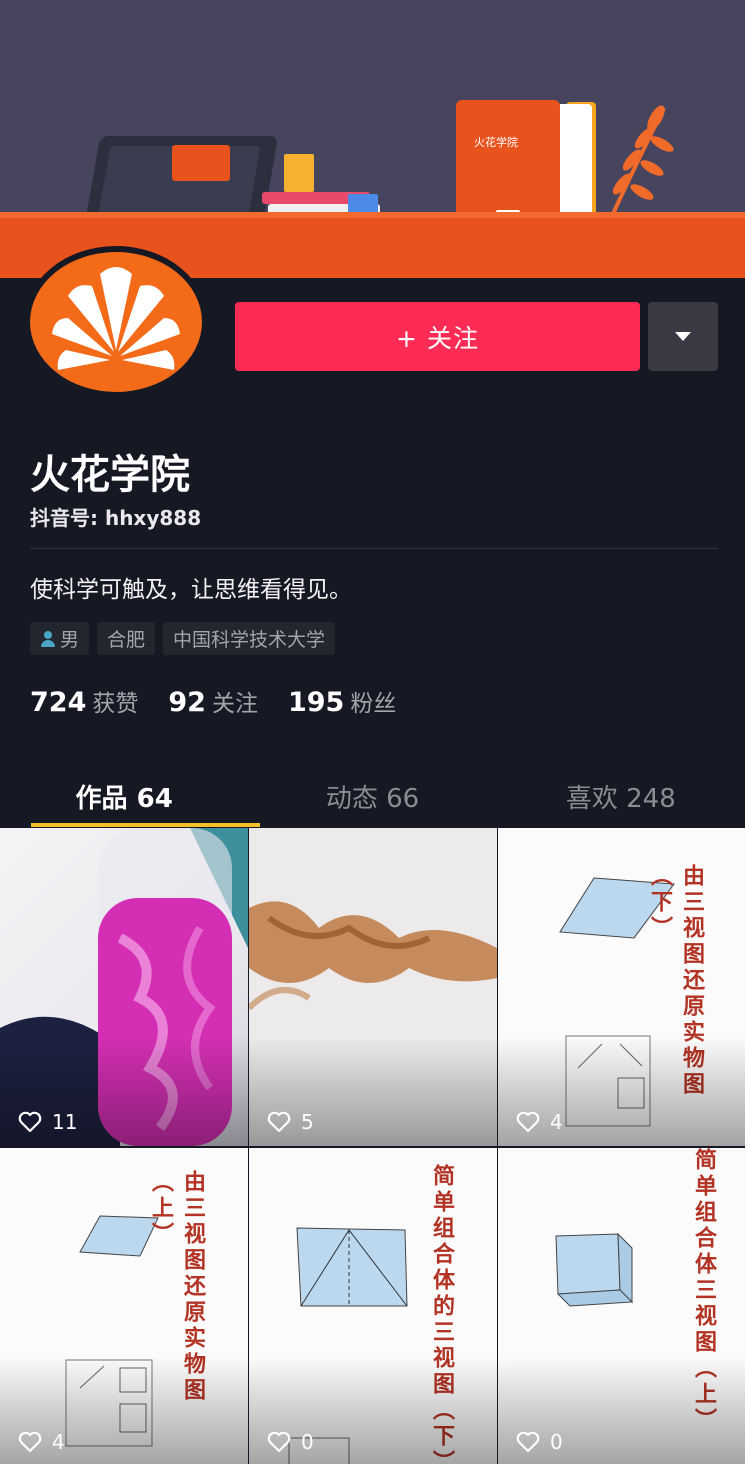 The image size is (745, 1464). I want to click on stat-followers-label: 粉丝, so click(373, 704).